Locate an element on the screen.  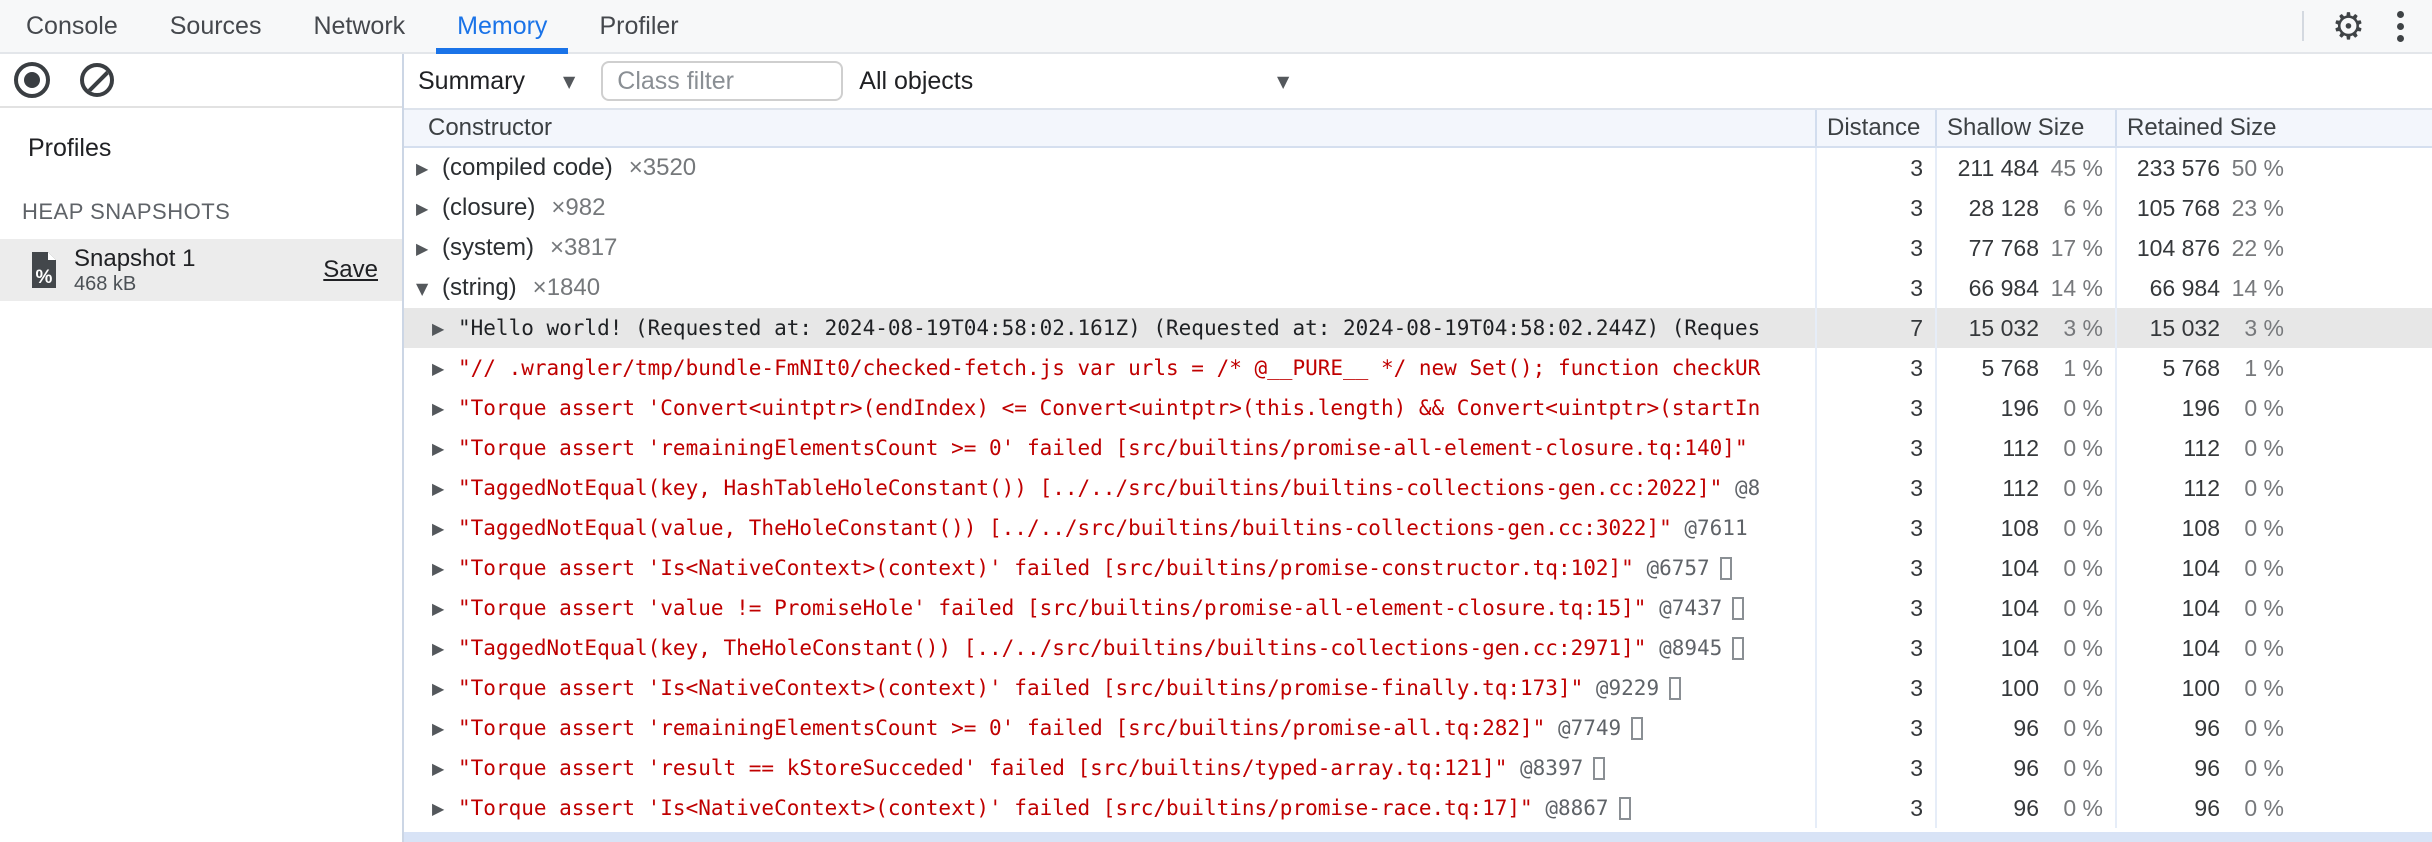
tab-console: Console is located at coordinates (72, 26).